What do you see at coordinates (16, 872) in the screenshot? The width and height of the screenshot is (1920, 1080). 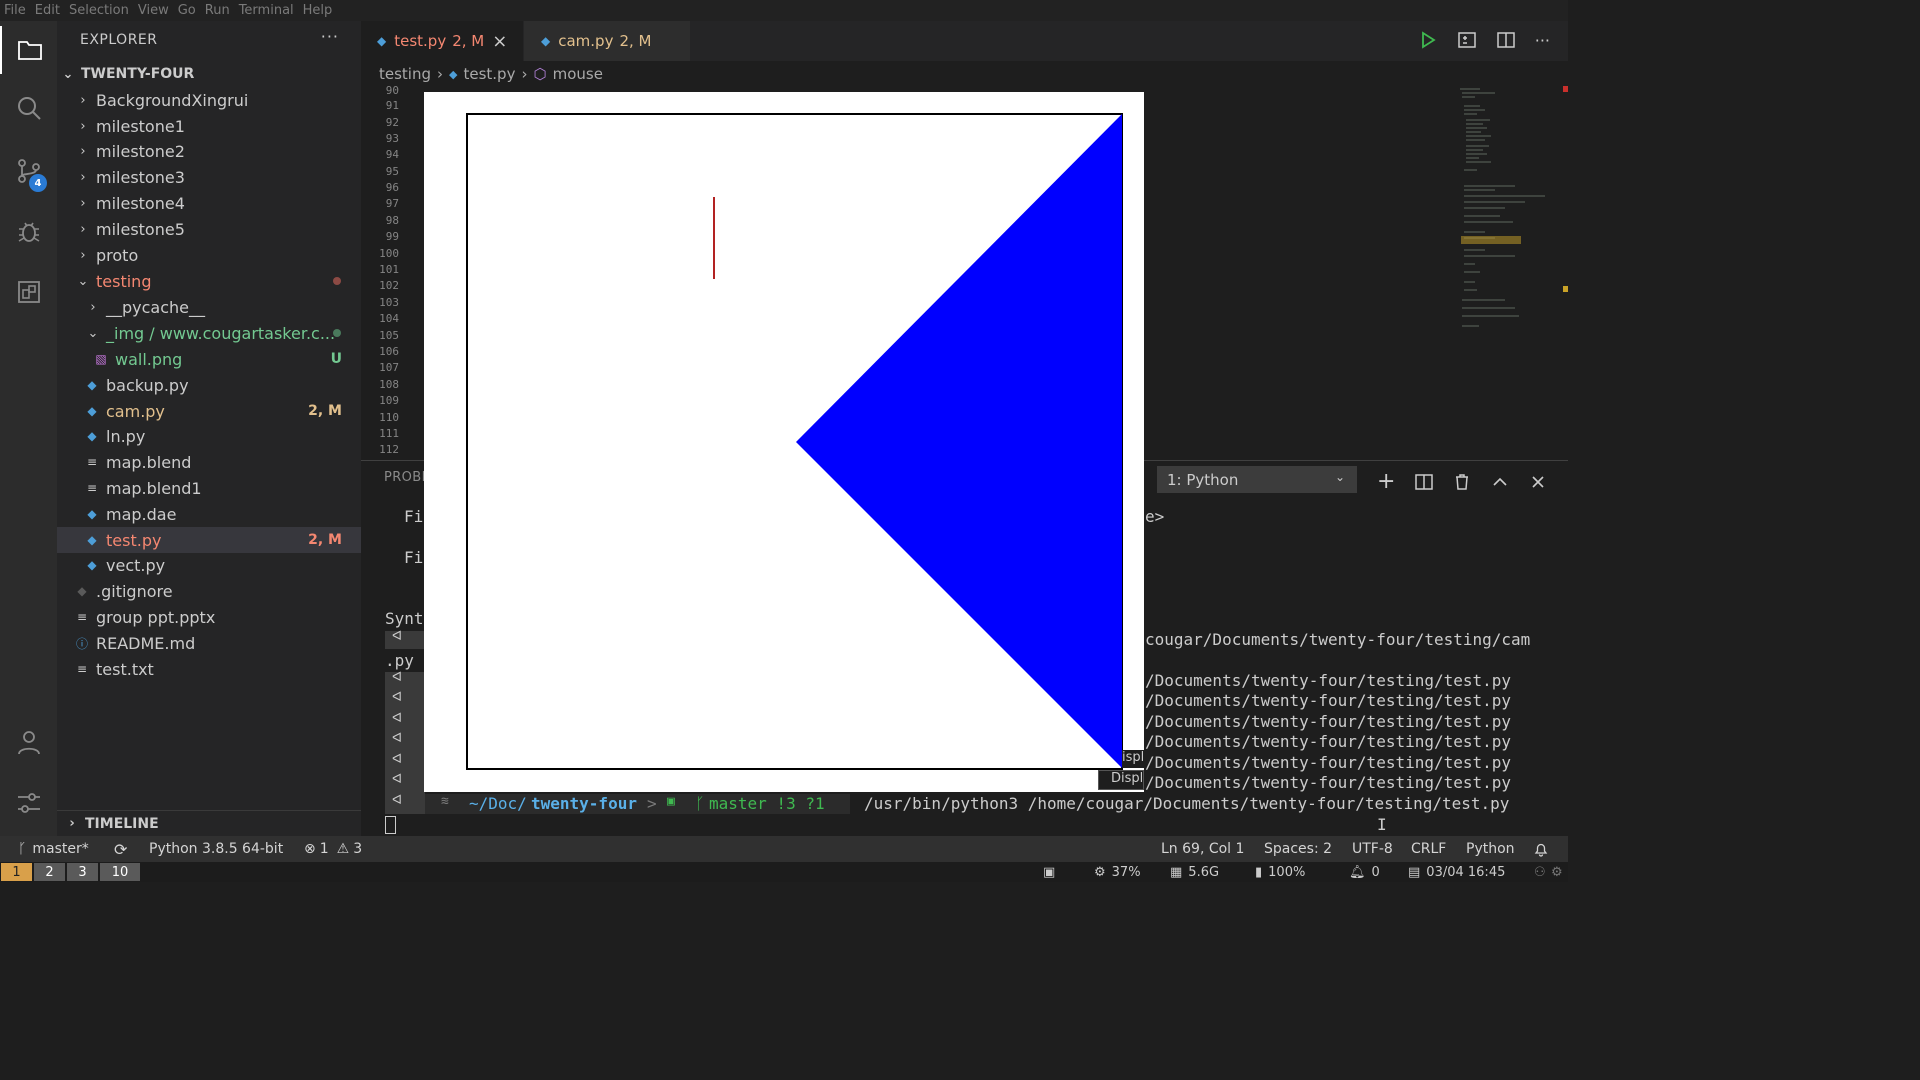 I see `workspace-1: 1` at bounding box center [16, 872].